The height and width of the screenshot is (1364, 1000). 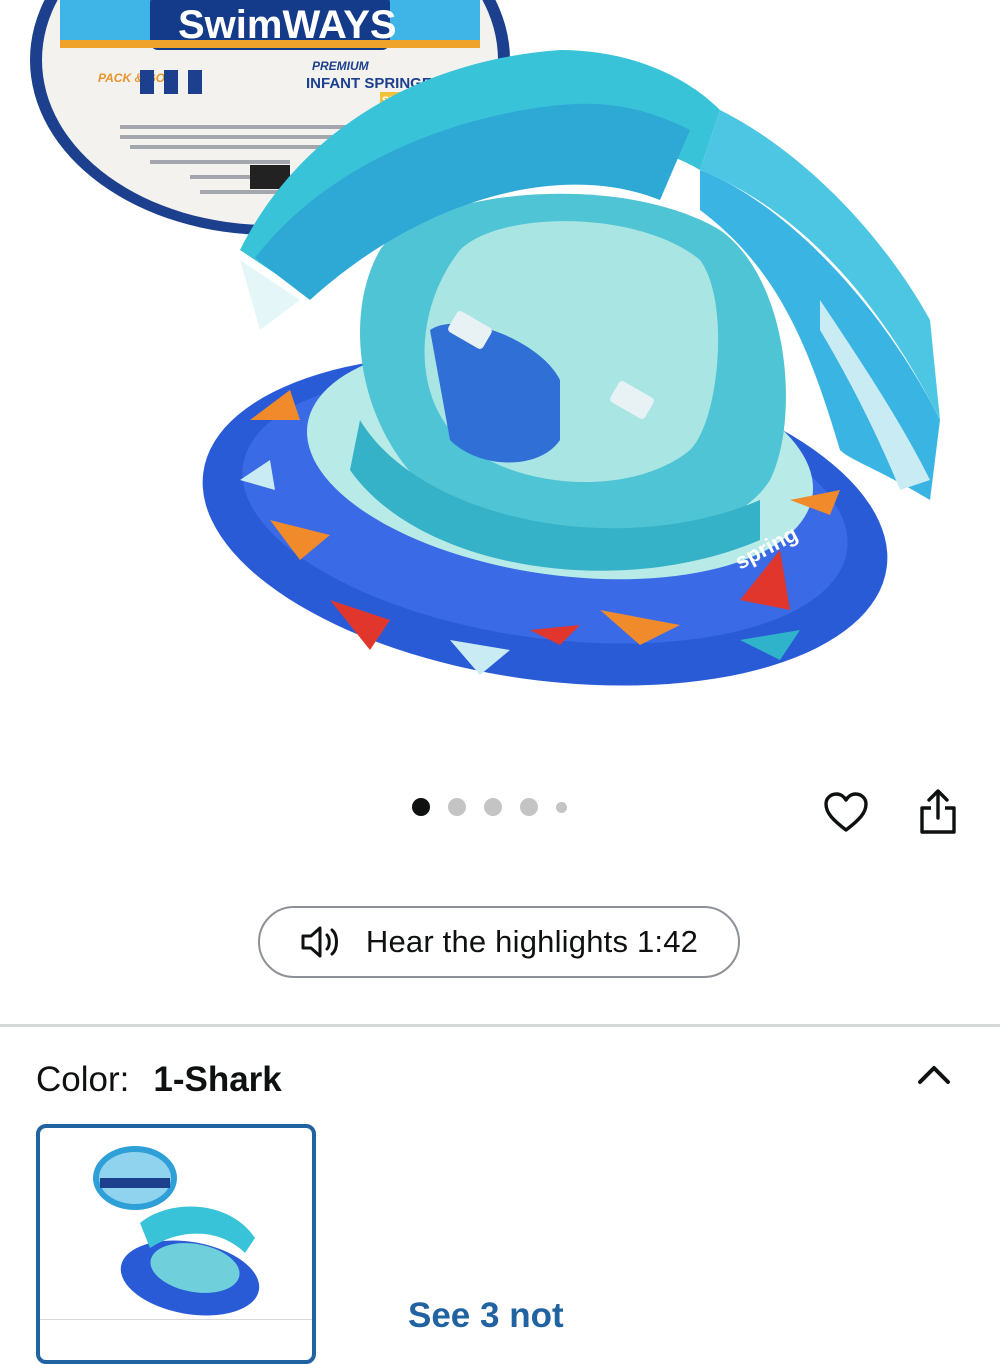 I want to click on color-swatch-1-shark, so click(x=176, y=1244).